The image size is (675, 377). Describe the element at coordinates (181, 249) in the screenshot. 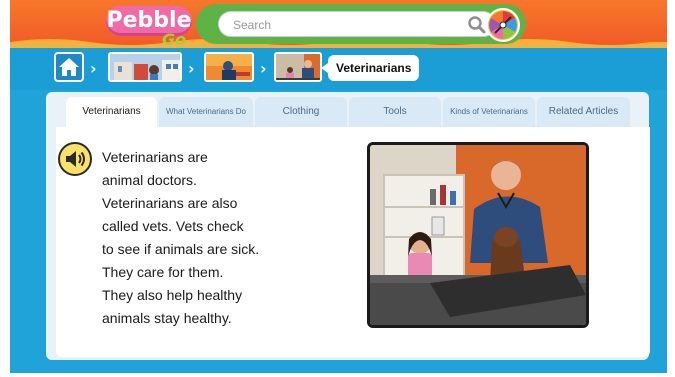

I see `article-line: to see if animals are sick.` at that location.